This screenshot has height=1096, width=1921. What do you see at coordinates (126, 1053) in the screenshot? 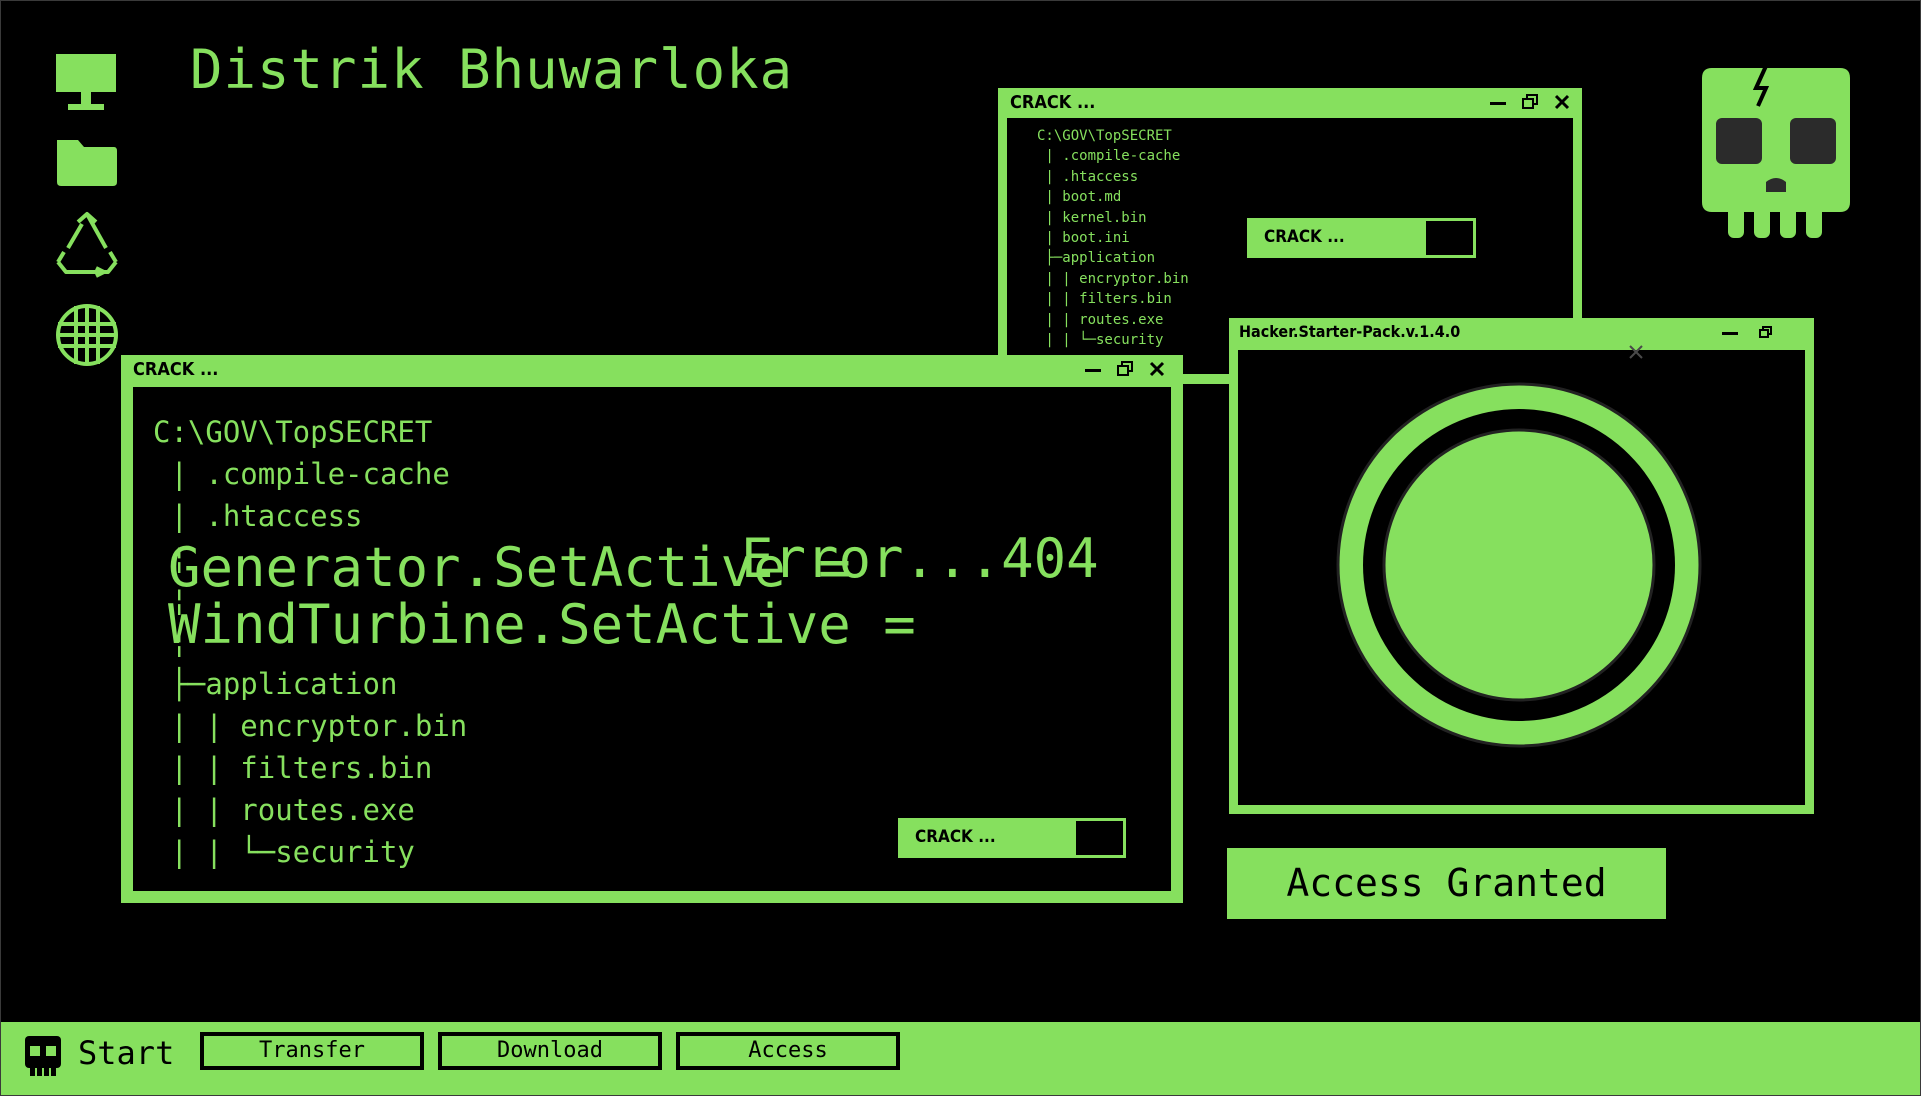
I see `start-button: Start` at bounding box center [126, 1053].